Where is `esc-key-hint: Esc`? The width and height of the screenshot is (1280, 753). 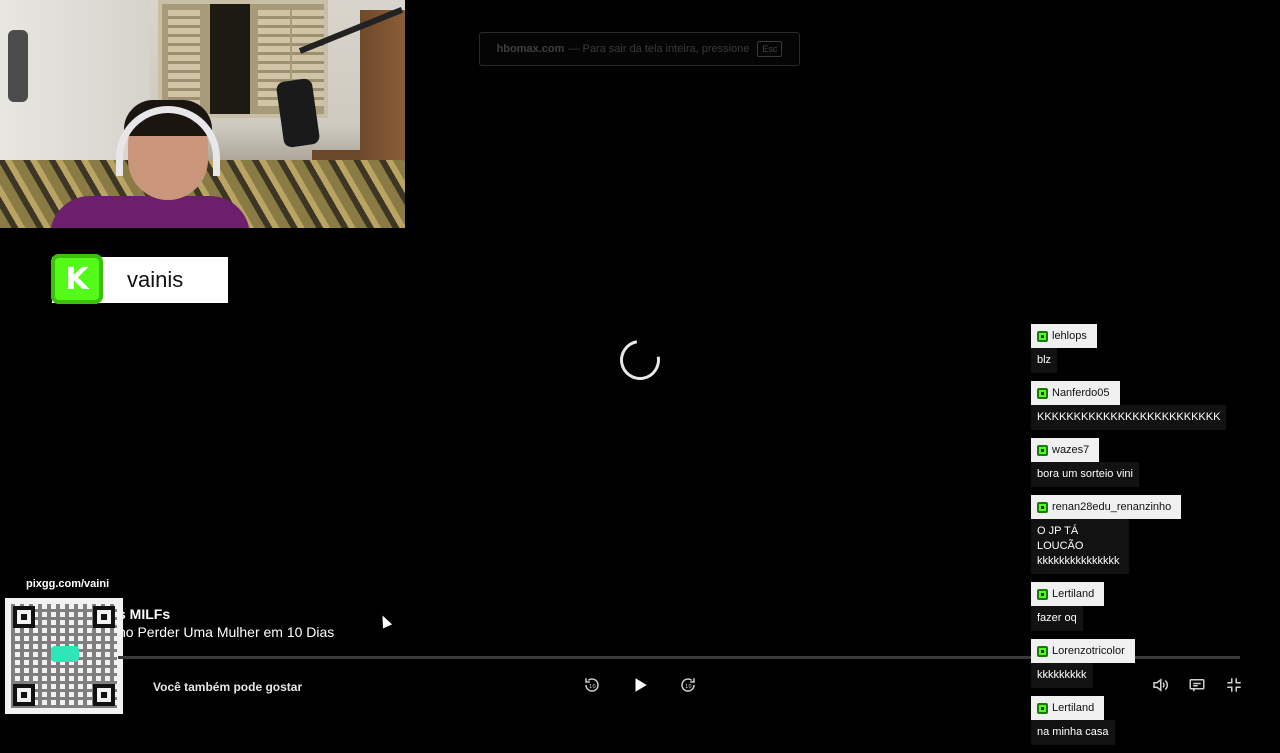
esc-key-hint: Esc is located at coordinates (770, 49).